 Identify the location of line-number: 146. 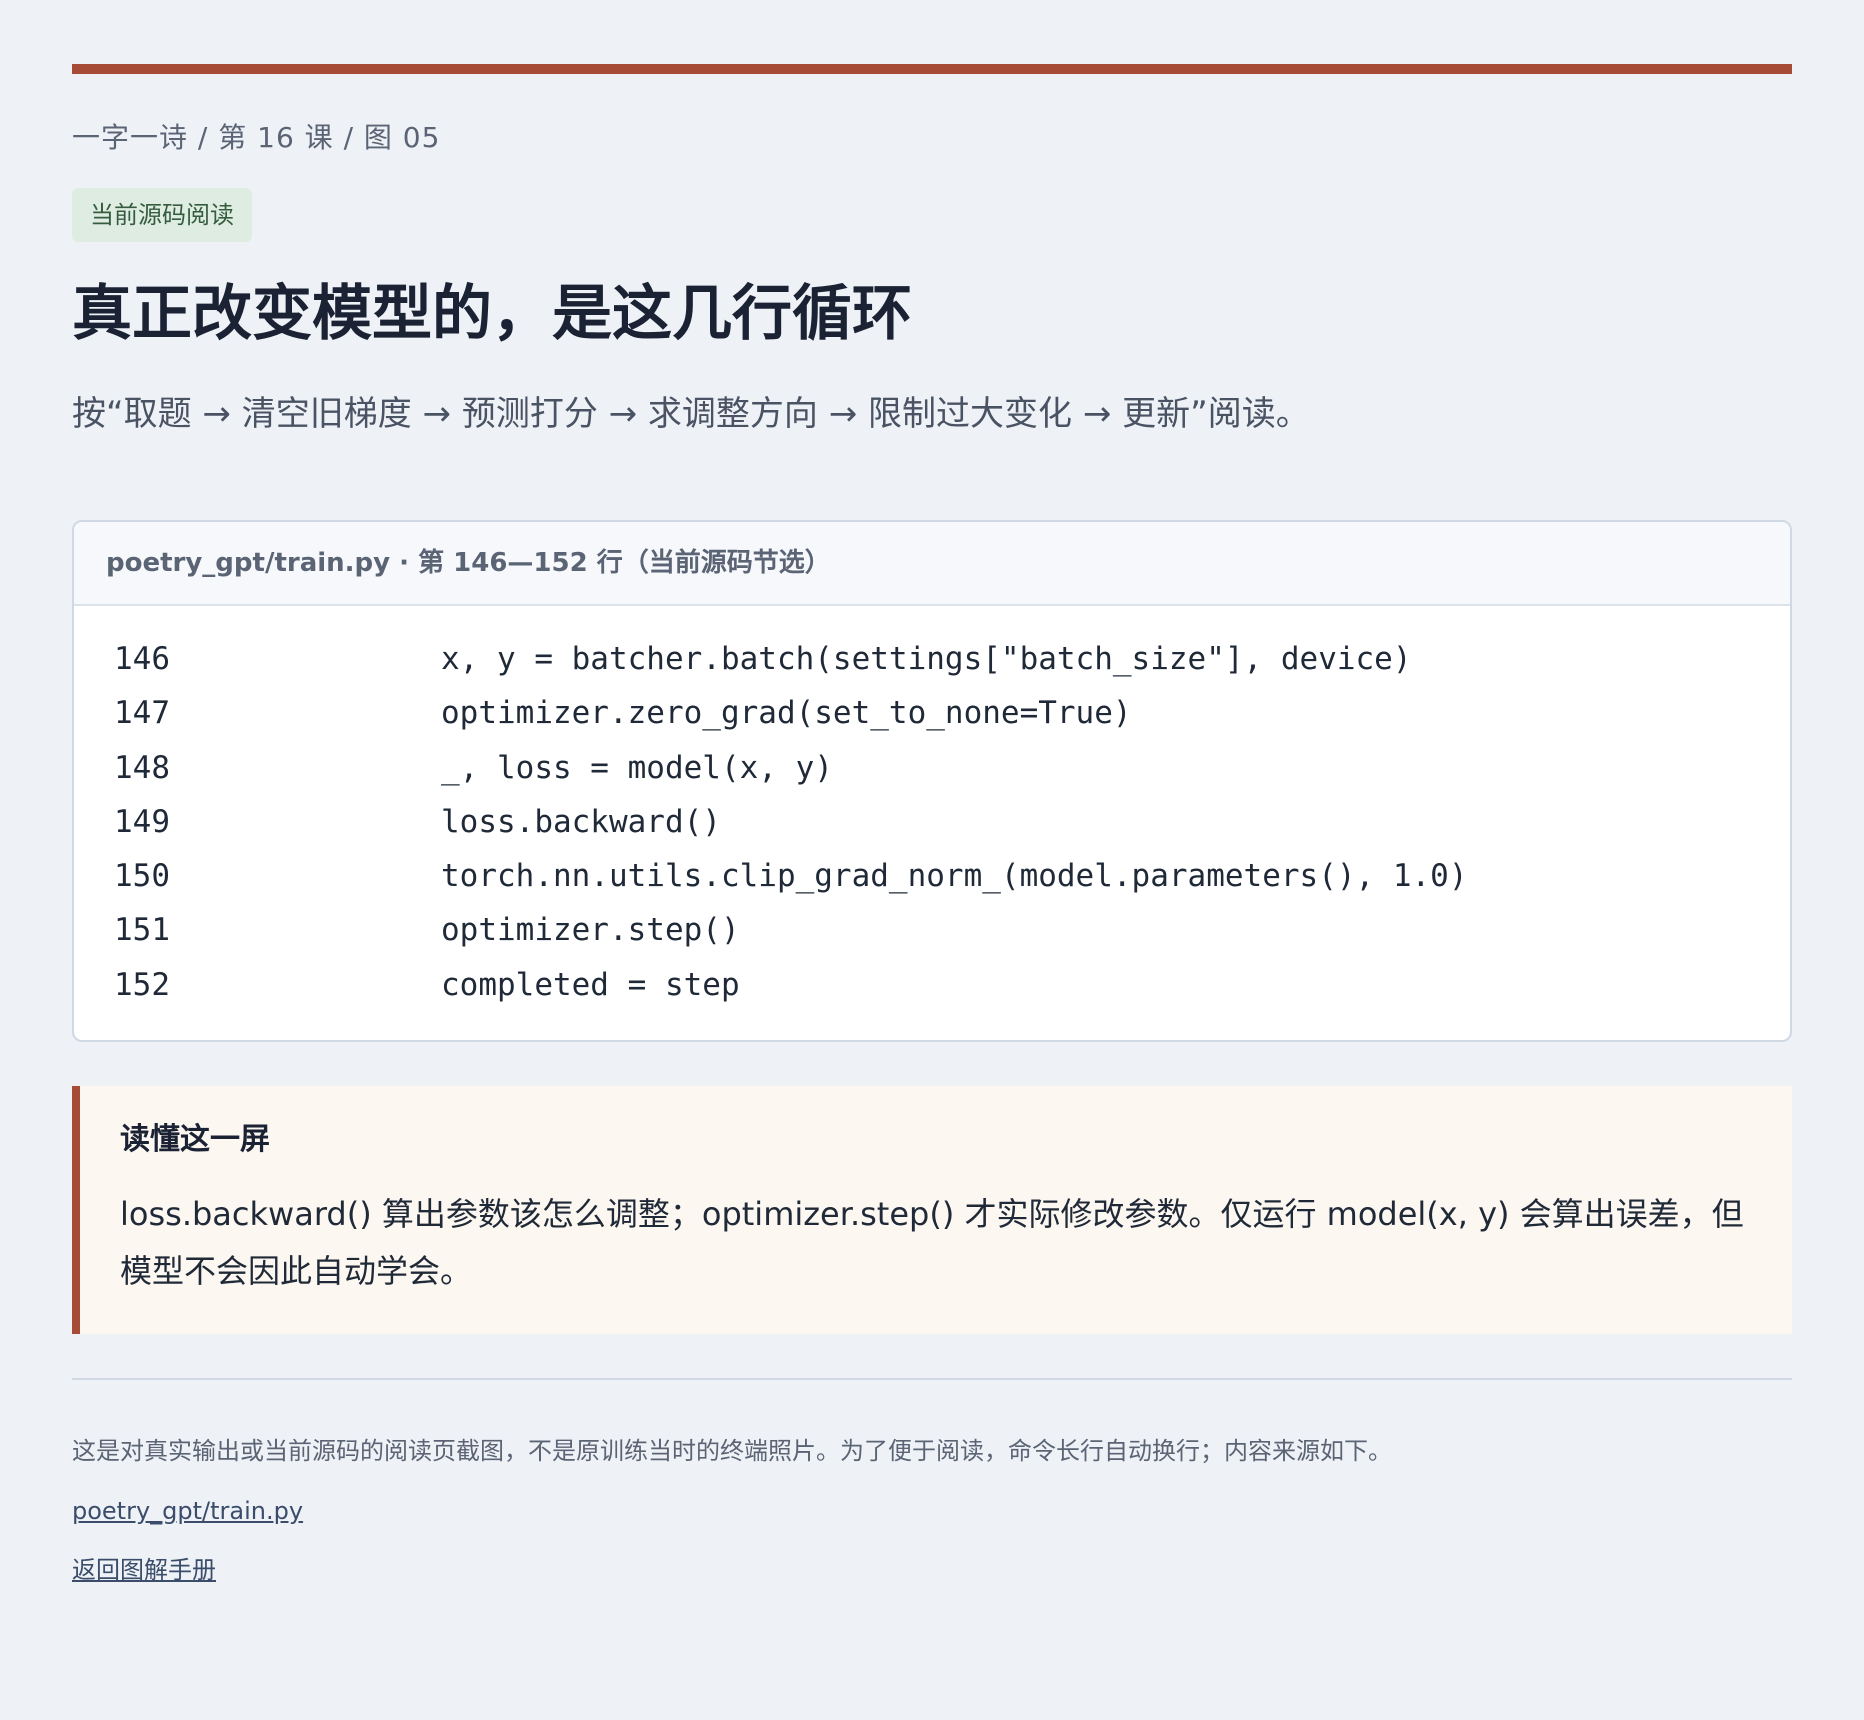
(142, 659).